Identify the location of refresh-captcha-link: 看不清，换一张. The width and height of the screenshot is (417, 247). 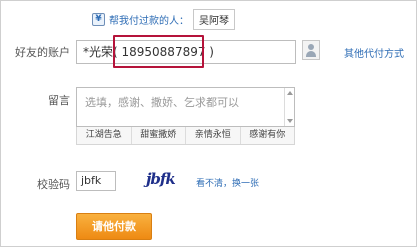
(227, 182).